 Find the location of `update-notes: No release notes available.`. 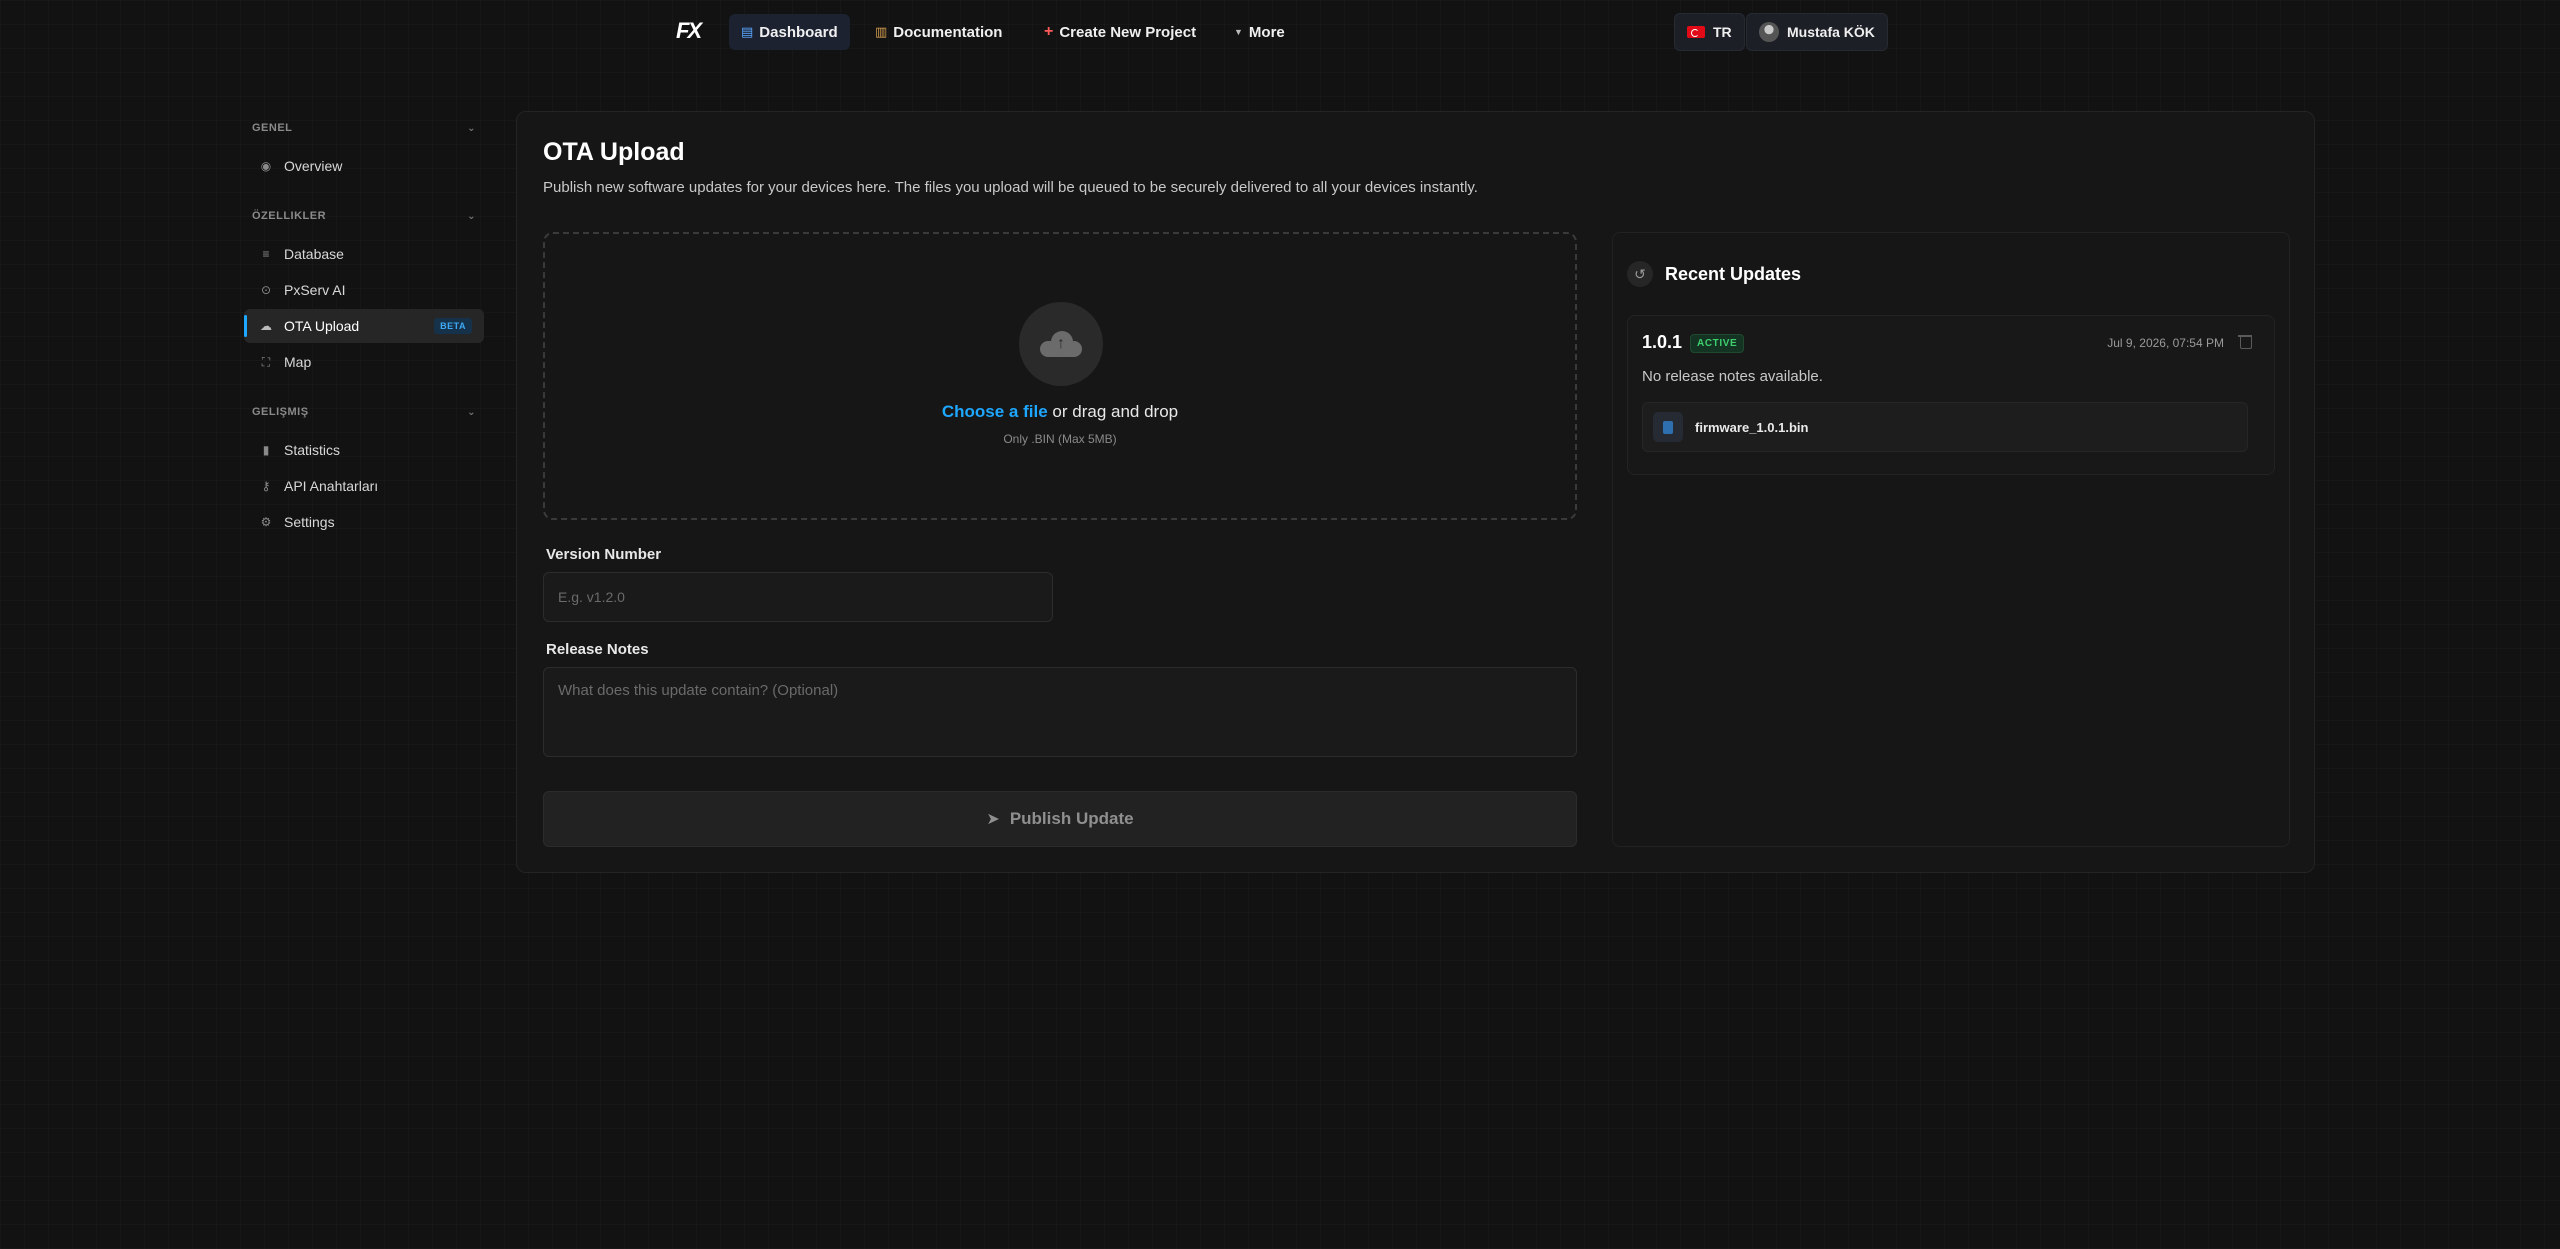

update-notes: No release notes available. is located at coordinates (1732, 376).